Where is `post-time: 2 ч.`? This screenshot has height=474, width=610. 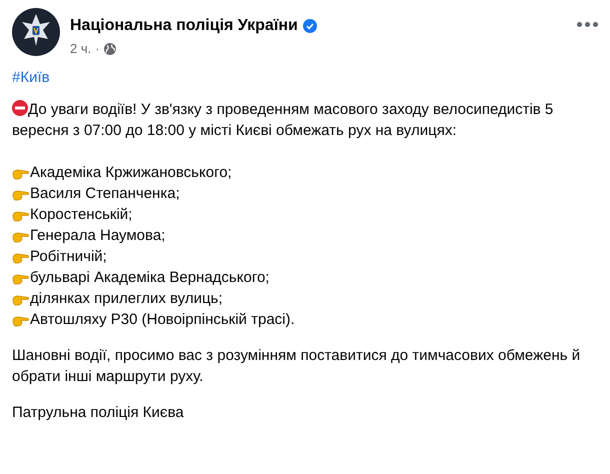 post-time: 2 ч. is located at coordinates (81, 48).